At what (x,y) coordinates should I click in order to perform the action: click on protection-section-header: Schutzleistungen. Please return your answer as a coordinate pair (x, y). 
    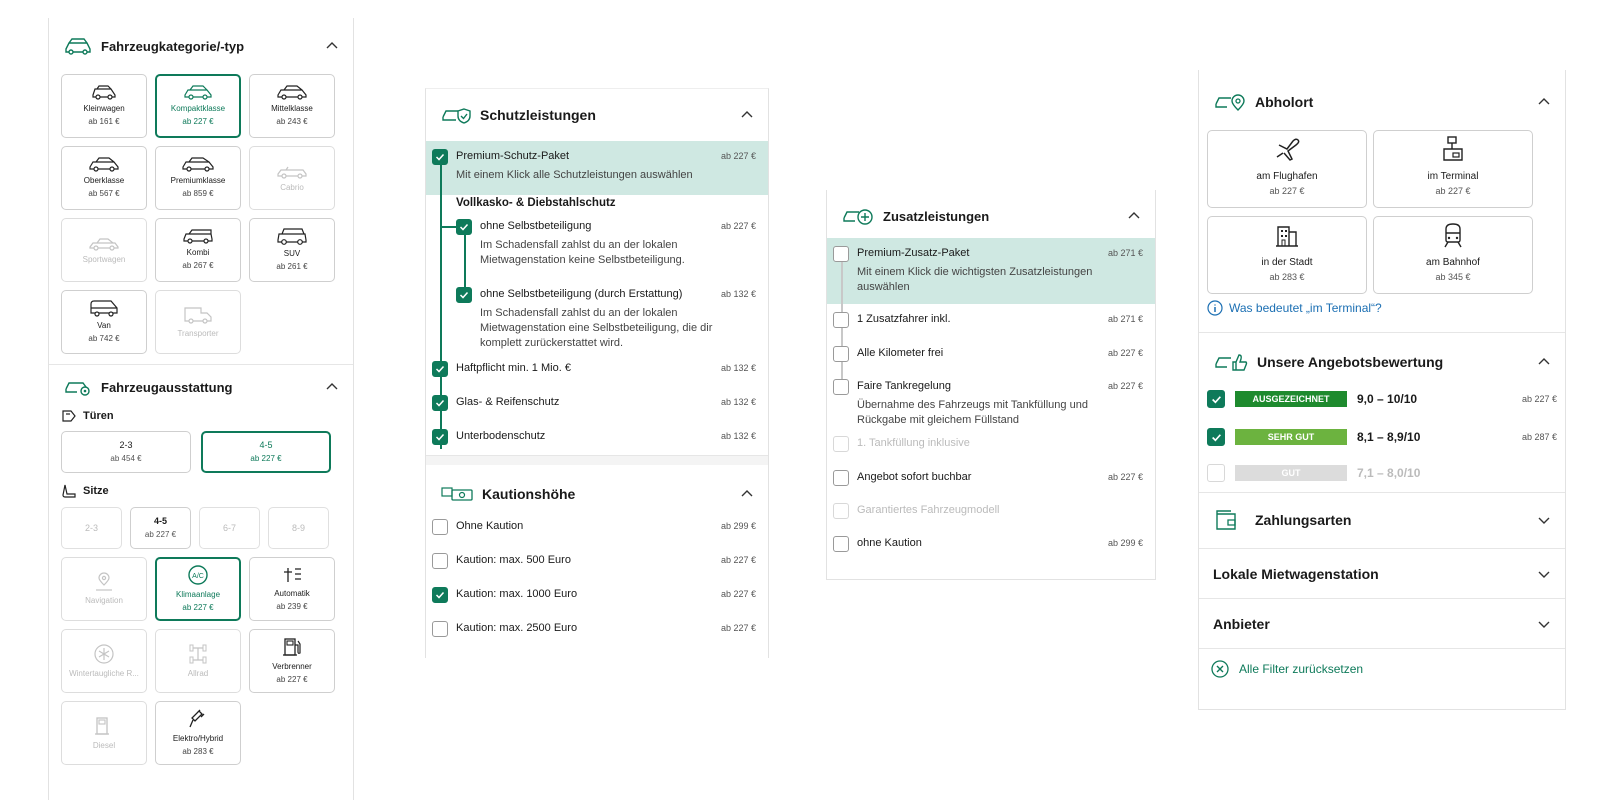
    Looking at the image, I should click on (597, 115).